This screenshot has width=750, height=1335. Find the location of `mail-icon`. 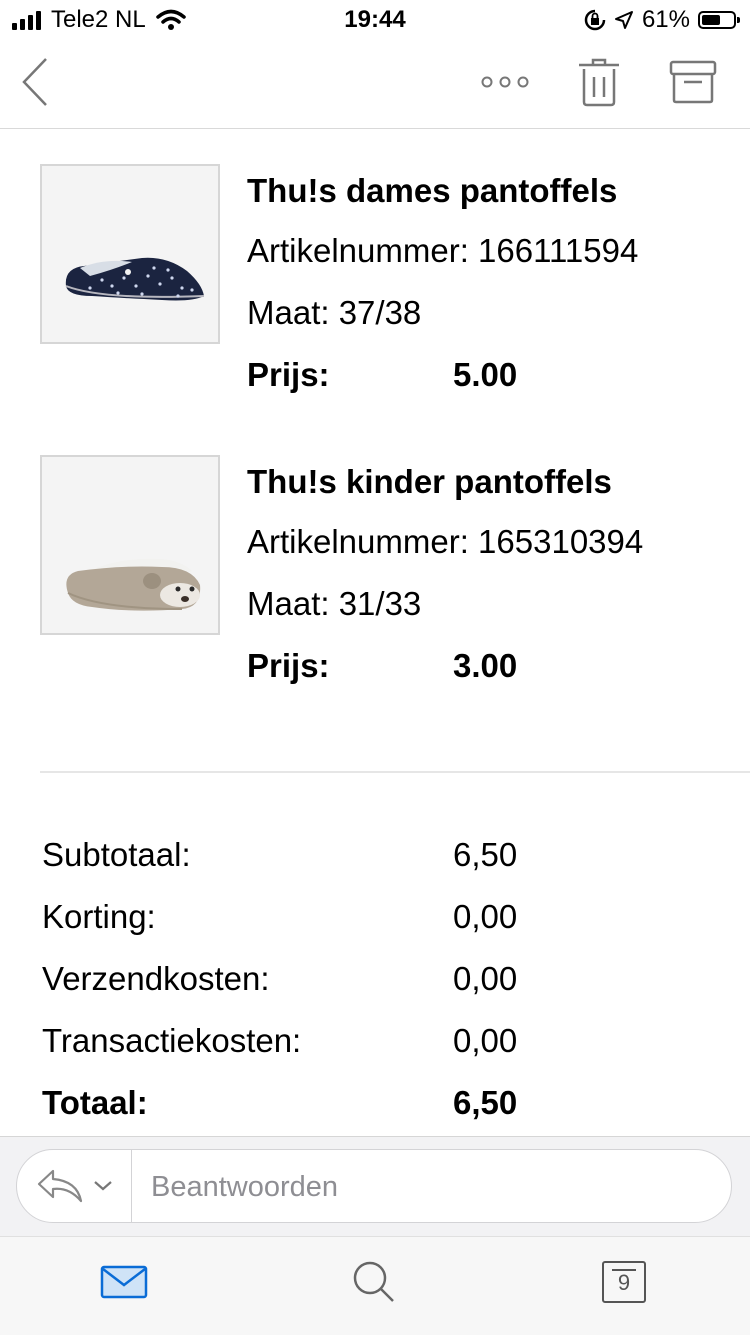

mail-icon is located at coordinates (124, 1282).